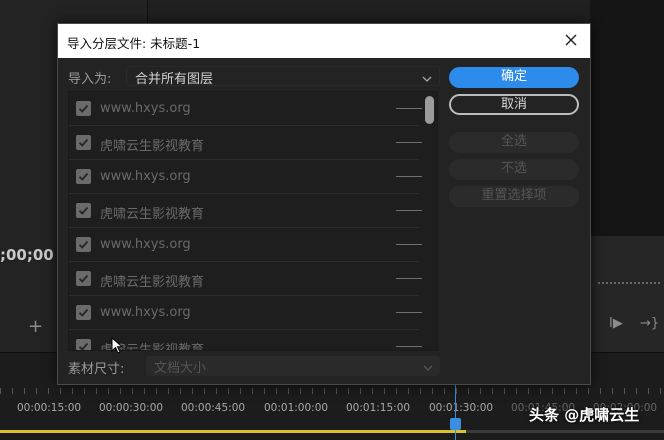  I want to click on step-forward-button: I▶, so click(616, 323).